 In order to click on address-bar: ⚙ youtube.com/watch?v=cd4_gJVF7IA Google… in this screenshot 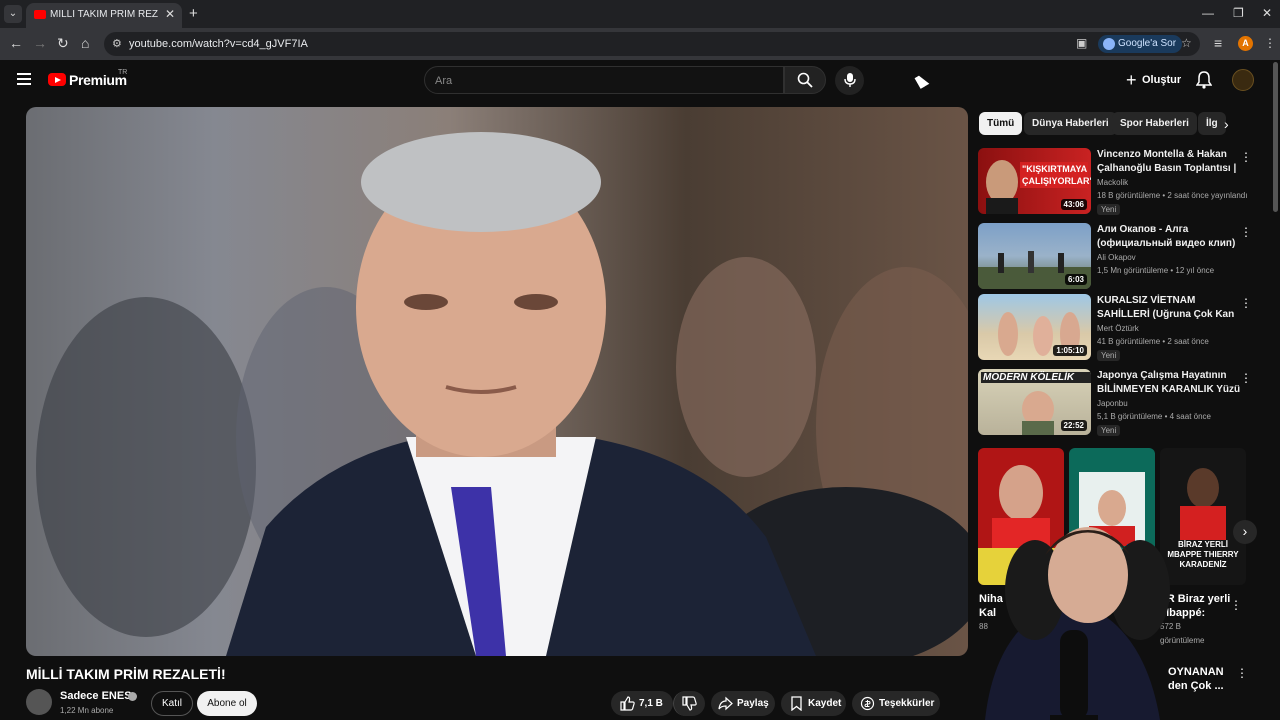, I will do `click(652, 44)`.